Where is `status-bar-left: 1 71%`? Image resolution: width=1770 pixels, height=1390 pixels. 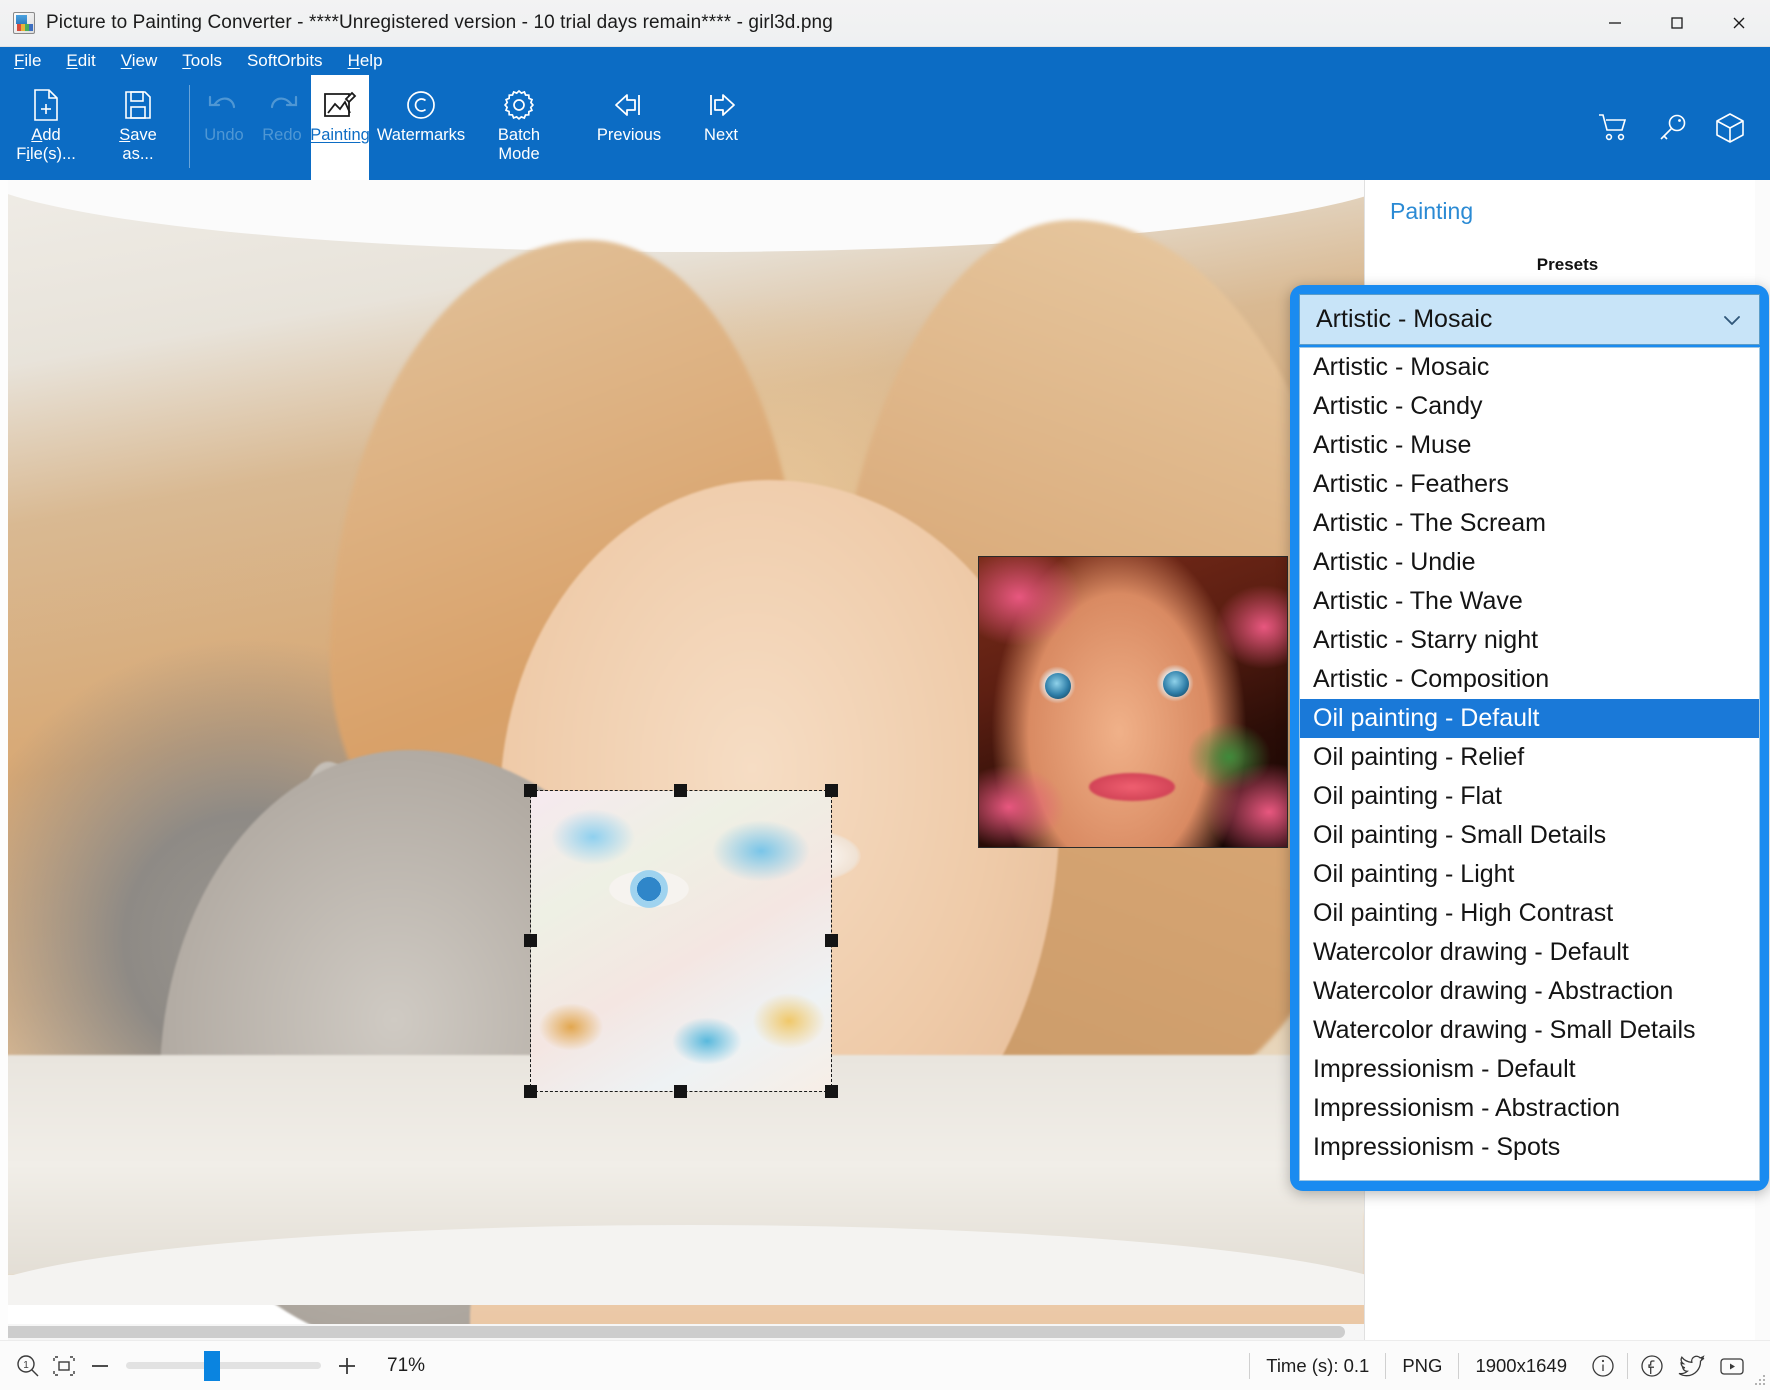
status-bar-left: 1 71% is located at coordinates (212, 1366).